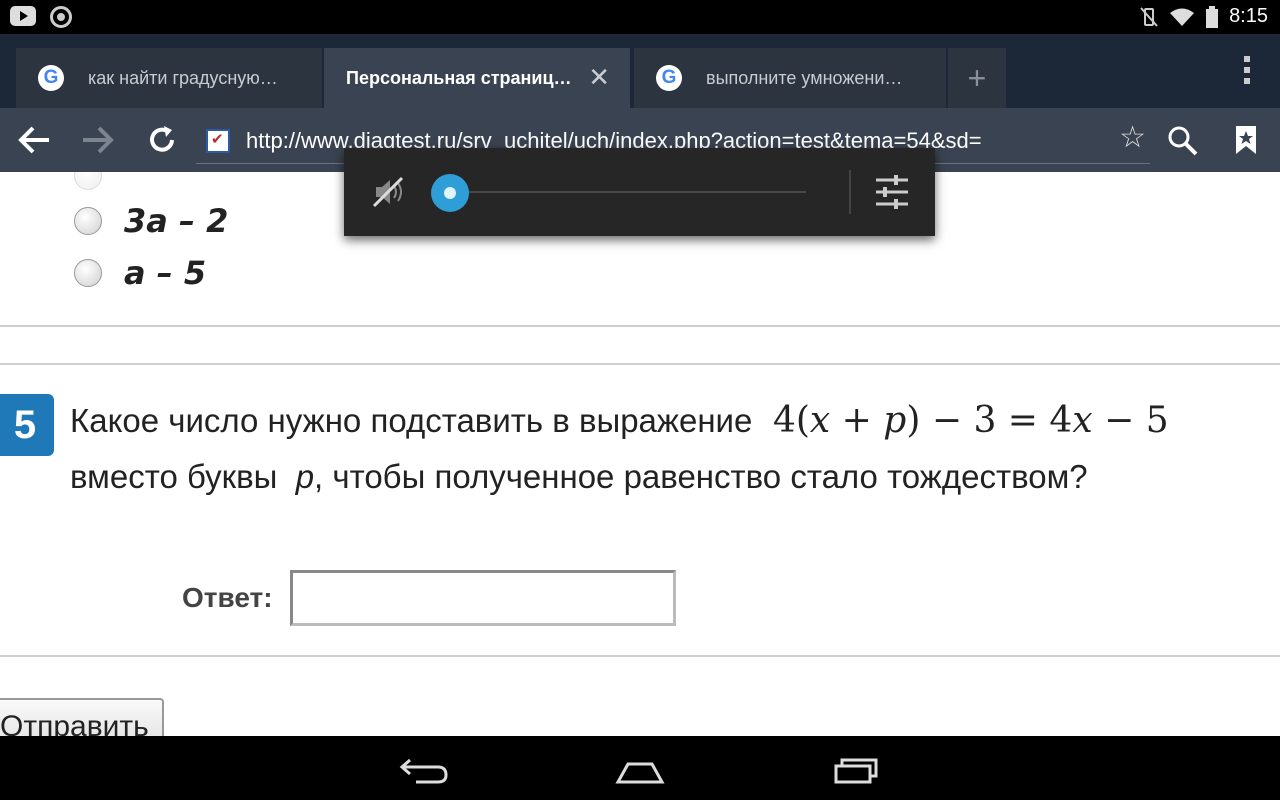  I want to click on search-icon, so click(1183, 141).